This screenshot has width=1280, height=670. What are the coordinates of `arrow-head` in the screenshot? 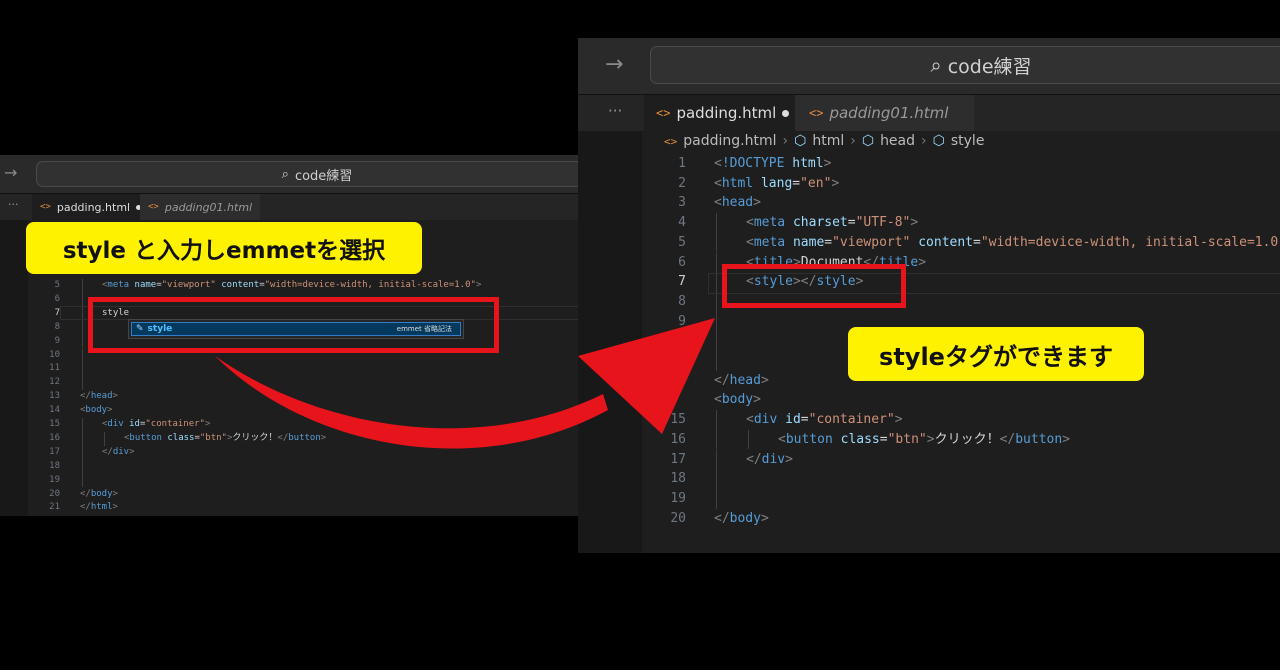 It's located at (646, 376).